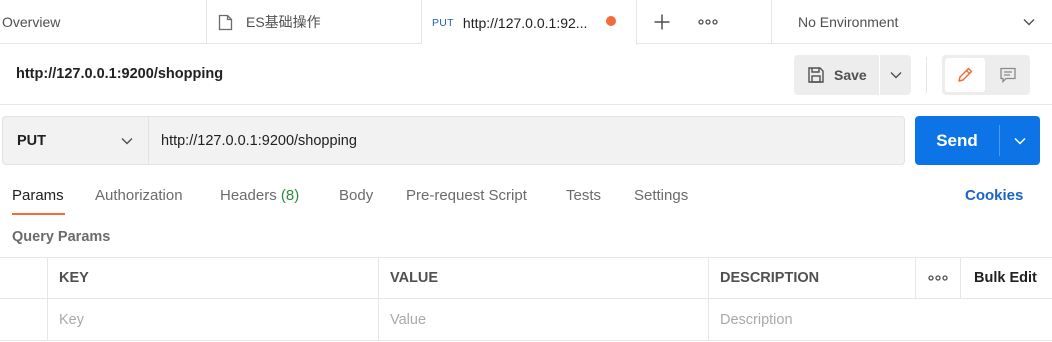 The image size is (1052, 342). I want to click on environment-selector: No Environment, so click(911, 22).